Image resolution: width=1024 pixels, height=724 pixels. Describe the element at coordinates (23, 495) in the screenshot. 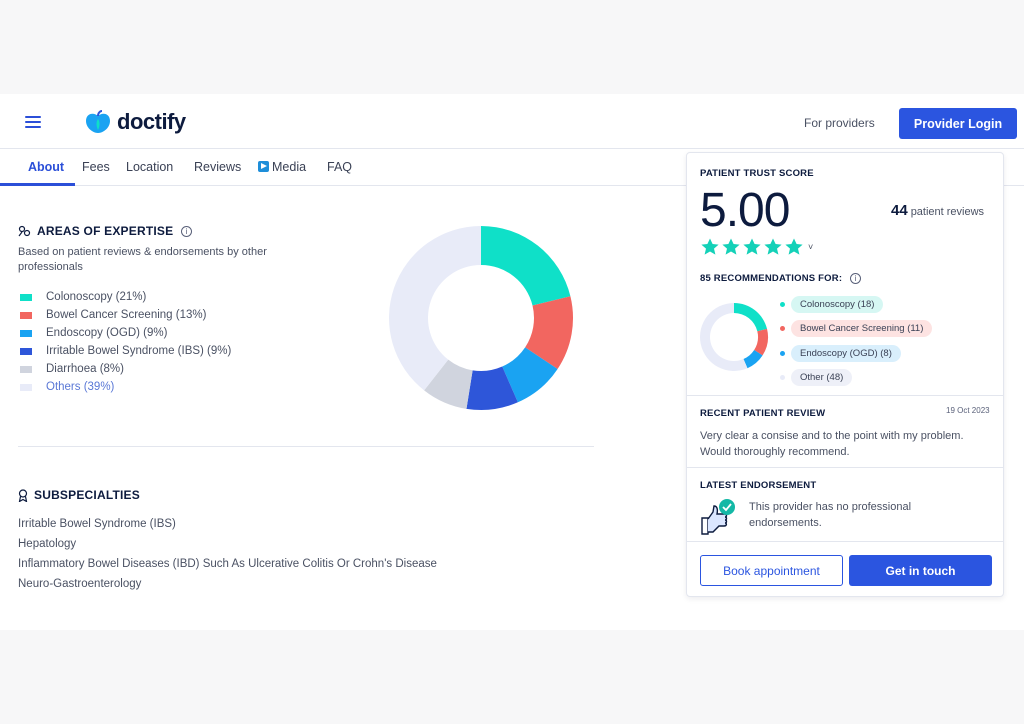

I see `ribbon-icon` at that location.